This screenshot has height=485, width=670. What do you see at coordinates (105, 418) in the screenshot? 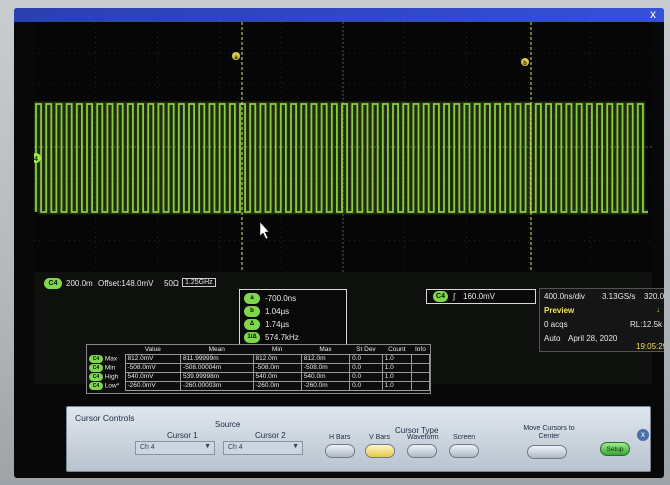
I see `panel-title: Cursor Controls` at bounding box center [105, 418].